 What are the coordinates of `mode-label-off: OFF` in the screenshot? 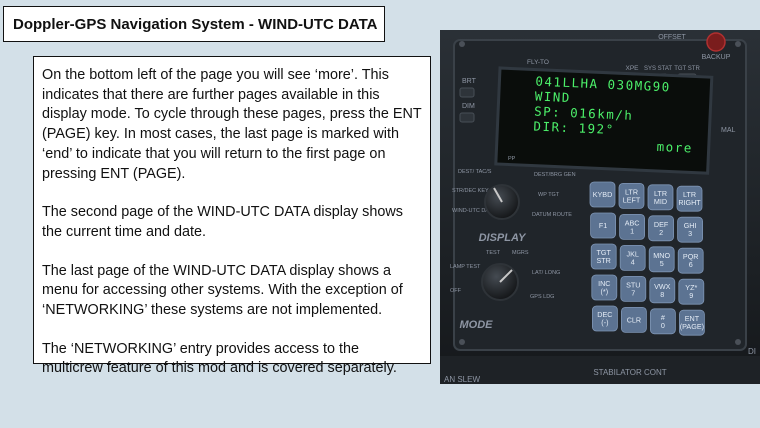 It's located at (456, 291).